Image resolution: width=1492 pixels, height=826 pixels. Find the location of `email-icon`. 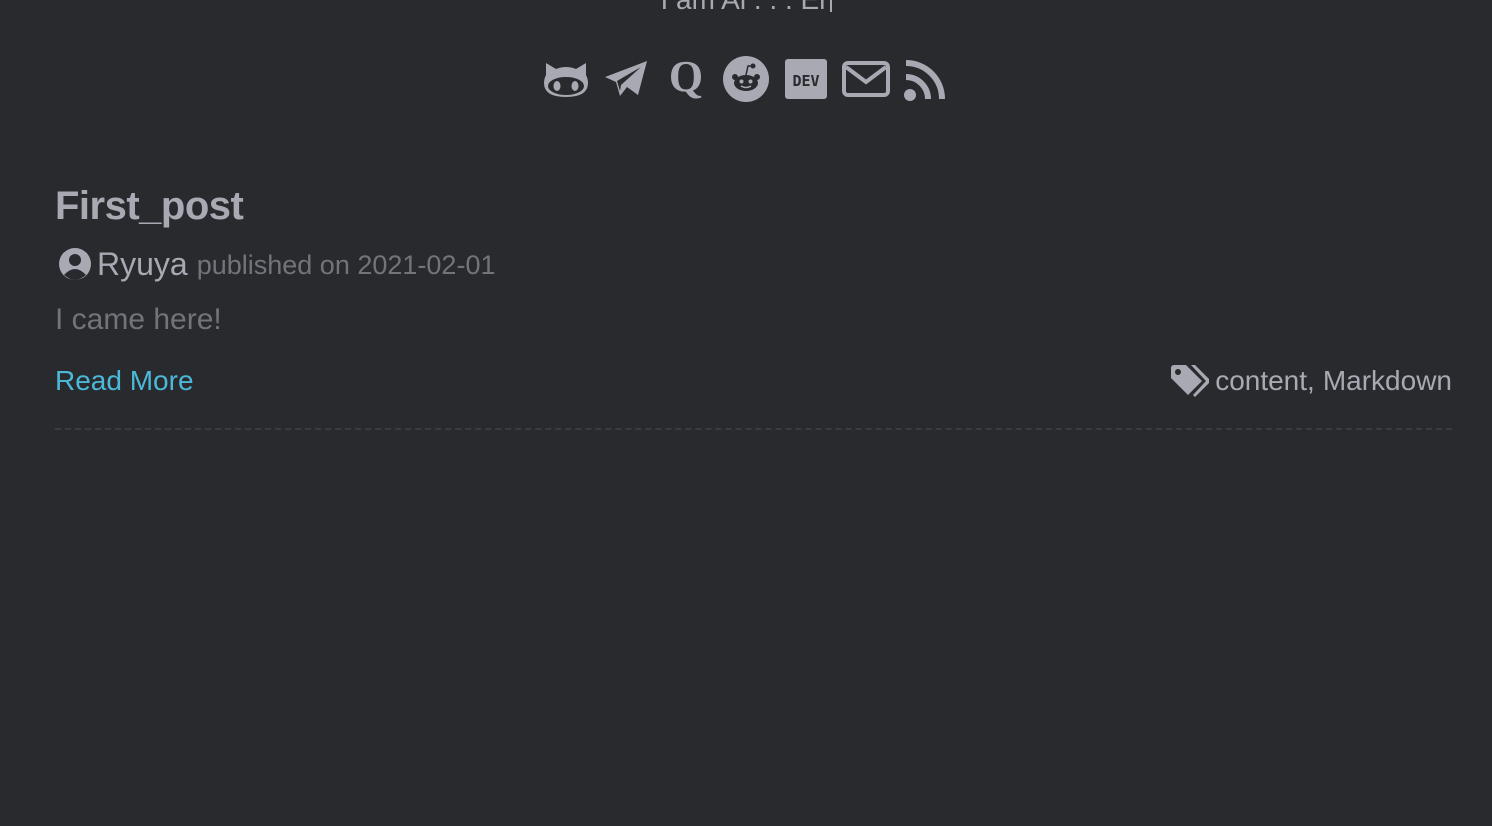

email-icon is located at coordinates (866, 79).